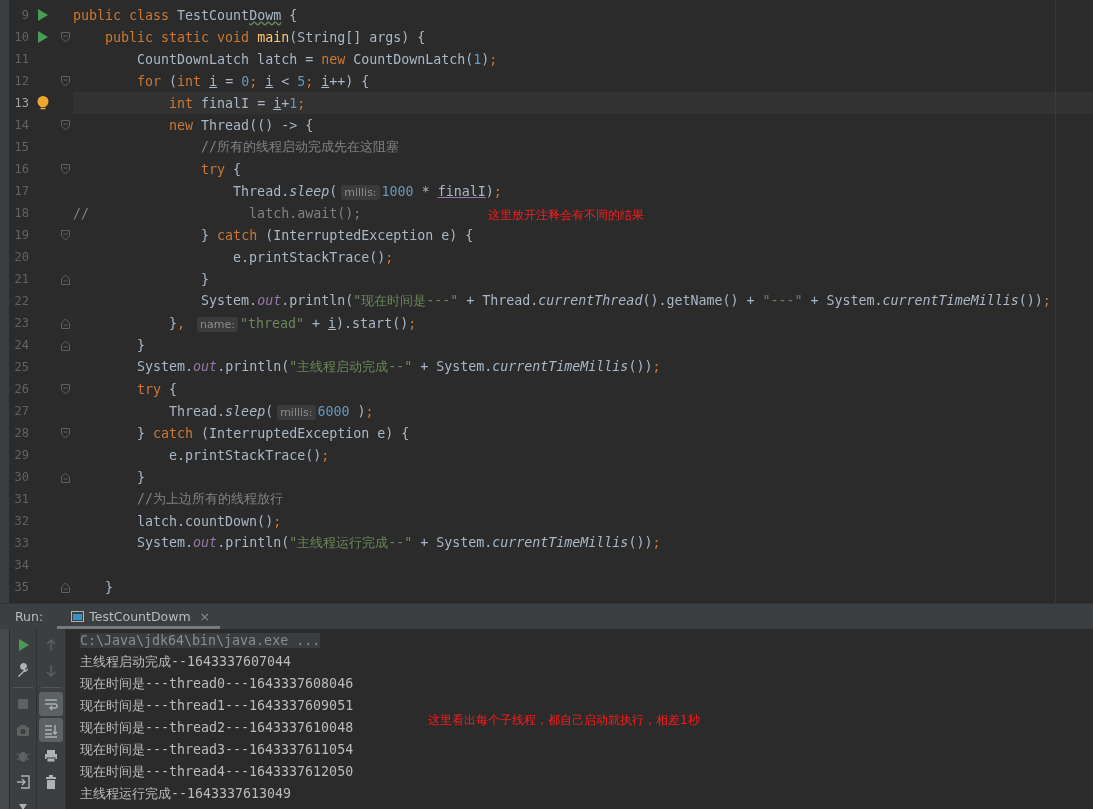 The image size is (1093, 809). Describe the element at coordinates (21, 147) in the screenshot. I see `line-number: 15` at that location.